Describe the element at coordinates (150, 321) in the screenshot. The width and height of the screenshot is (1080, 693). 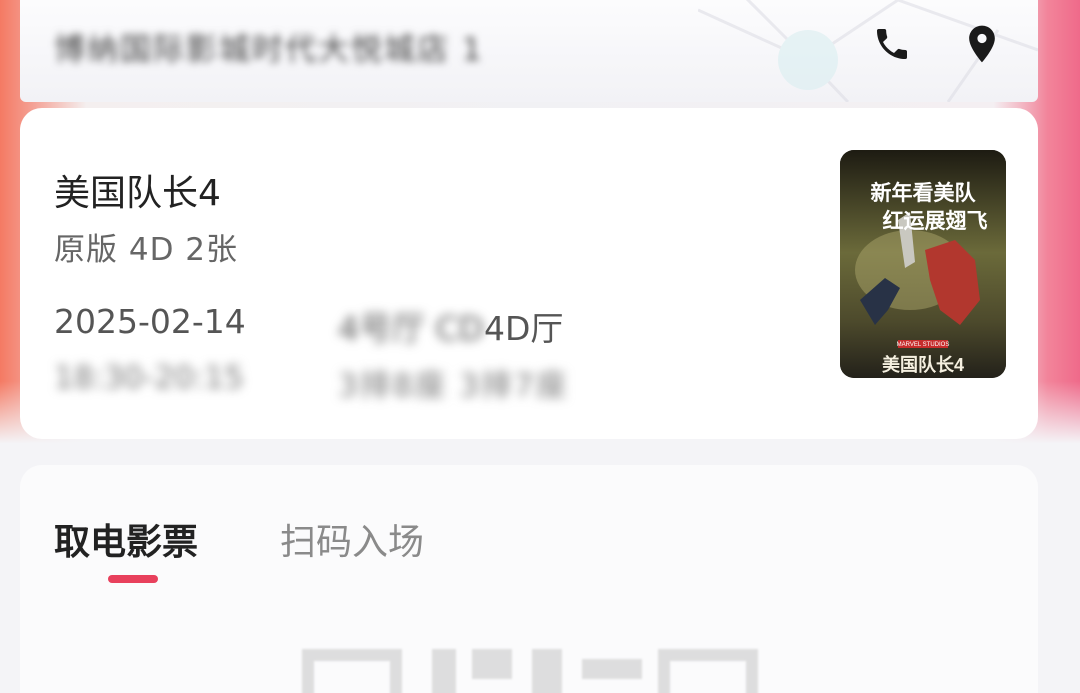
I see `show-date: 2025-02-14` at that location.